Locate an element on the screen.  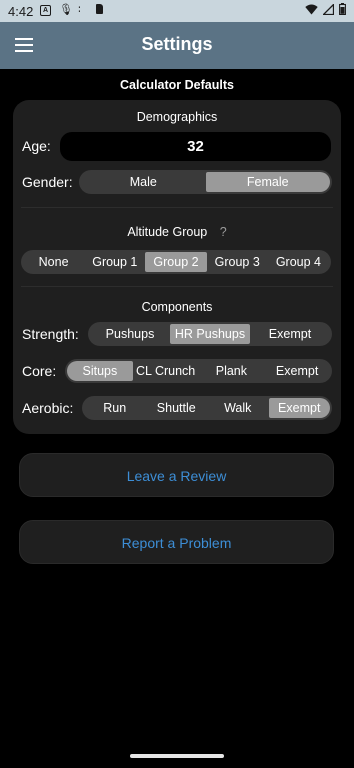
help-icon: ? is located at coordinates (223, 232).